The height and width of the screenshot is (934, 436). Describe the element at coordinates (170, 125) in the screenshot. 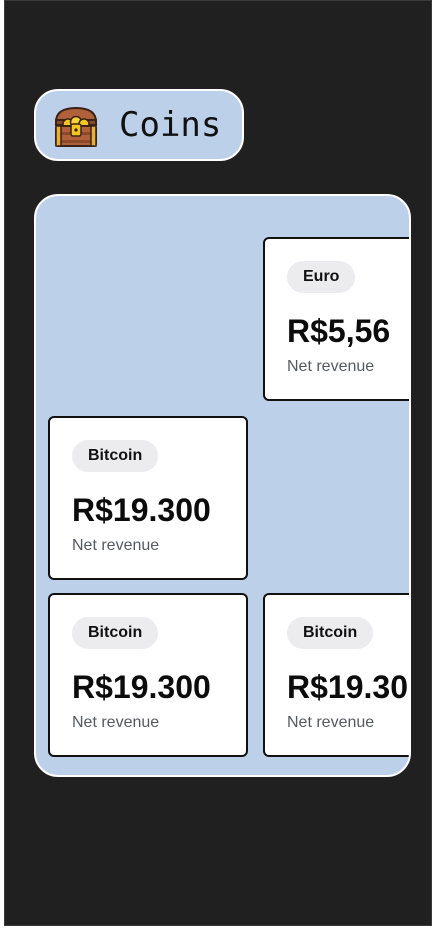

I see `page-title: Coins` at that location.